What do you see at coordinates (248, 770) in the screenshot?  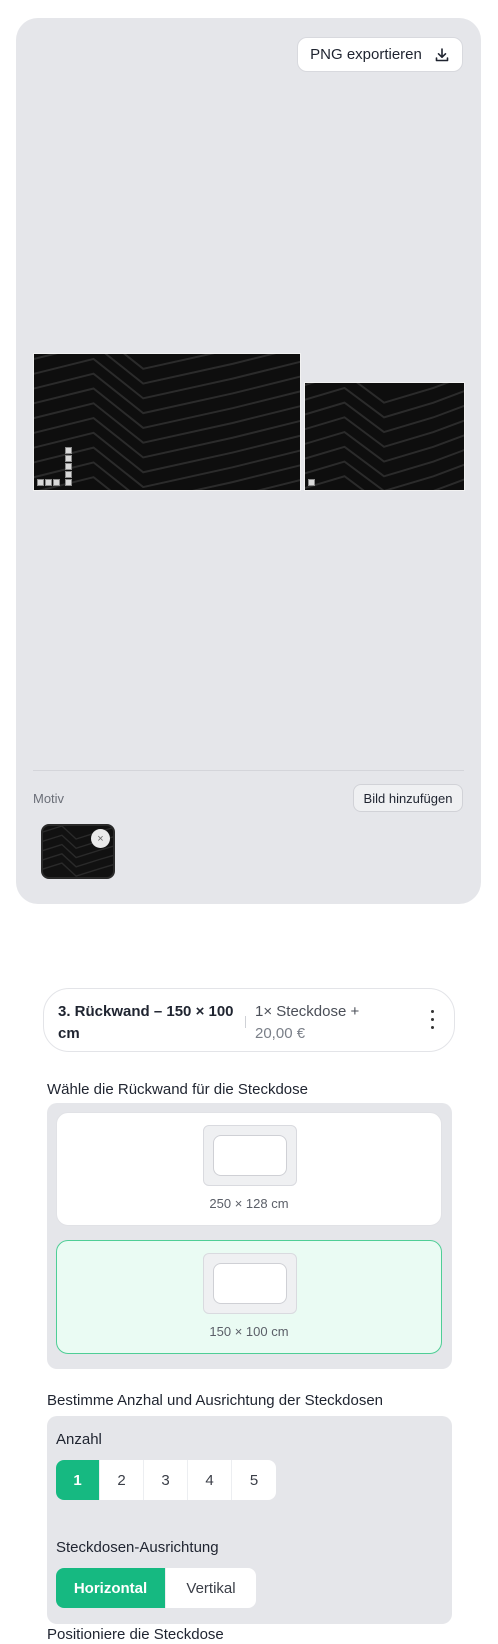 I see `divider` at bounding box center [248, 770].